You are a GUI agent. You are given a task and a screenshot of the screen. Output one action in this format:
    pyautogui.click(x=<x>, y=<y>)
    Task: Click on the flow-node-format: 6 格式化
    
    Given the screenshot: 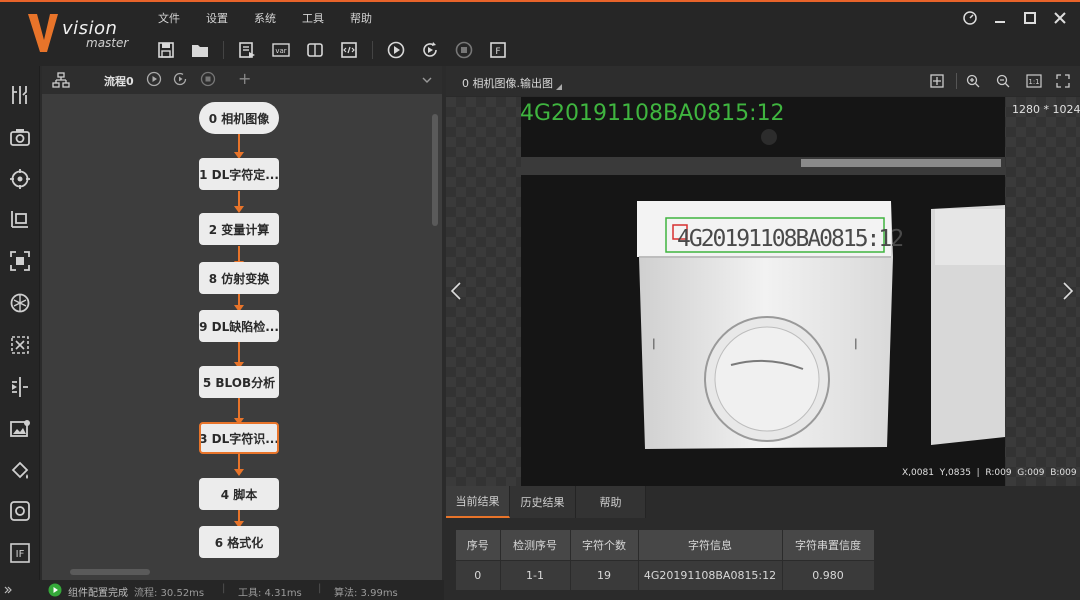 What is the action you would take?
    pyautogui.click(x=239, y=542)
    